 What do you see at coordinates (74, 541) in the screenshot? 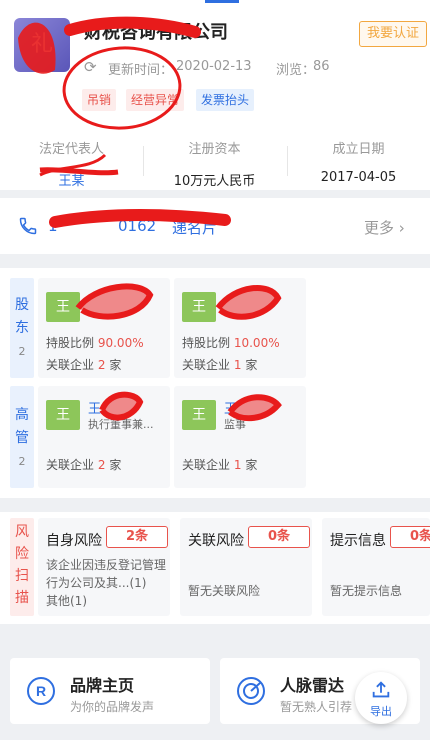
I see `risk-title: 自身风险` at bounding box center [74, 541].